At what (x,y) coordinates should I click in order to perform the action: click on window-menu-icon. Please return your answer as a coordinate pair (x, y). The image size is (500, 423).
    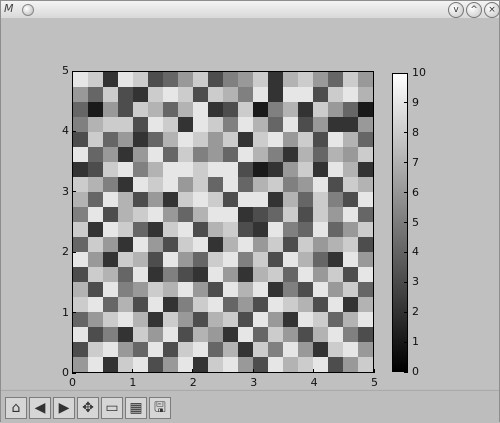
    Looking at the image, I should click on (28, 10).